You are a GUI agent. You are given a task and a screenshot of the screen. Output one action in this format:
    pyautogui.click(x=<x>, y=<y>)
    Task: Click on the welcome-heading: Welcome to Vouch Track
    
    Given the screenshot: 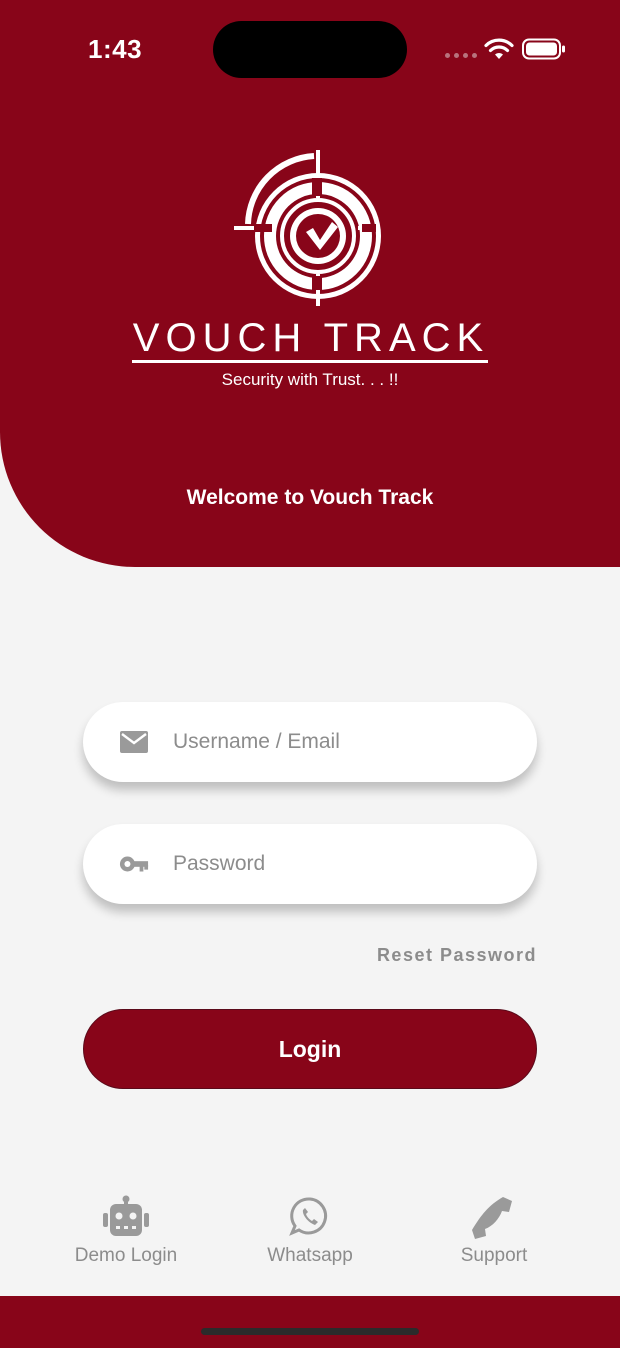 What is the action you would take?
    pyautogui.click(x=310, y=497)
    